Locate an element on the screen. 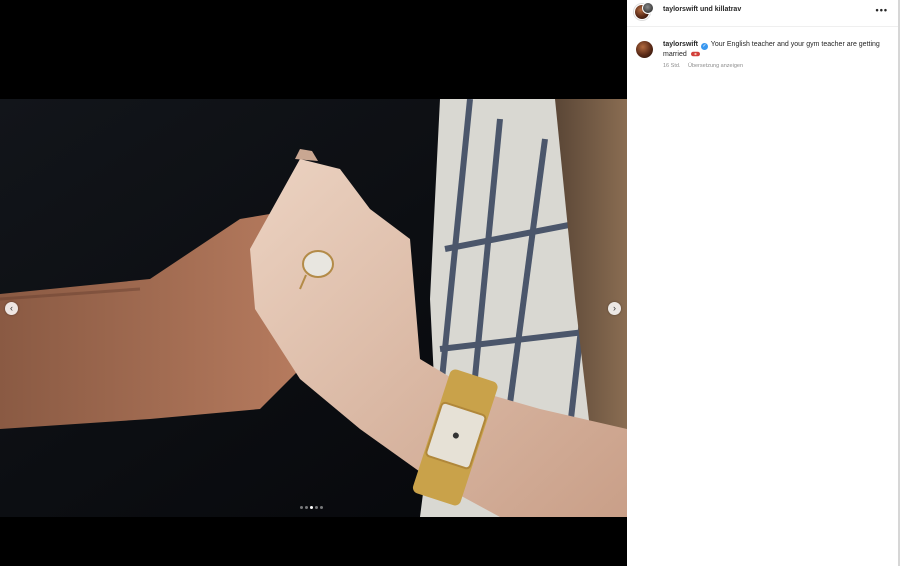 The height and width of the screenshot is (566, 900). show-translation-link: Übersetzung anzeigen is located at coordinates (715, 66).